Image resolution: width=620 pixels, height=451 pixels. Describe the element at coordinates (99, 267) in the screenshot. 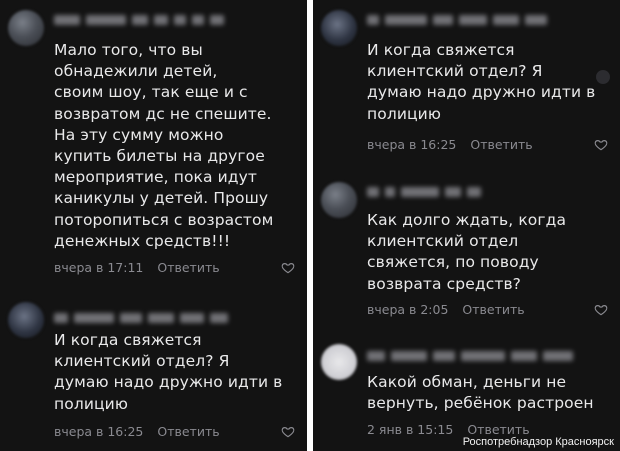

I see `comment-time: вчера в 17:11` at that location.